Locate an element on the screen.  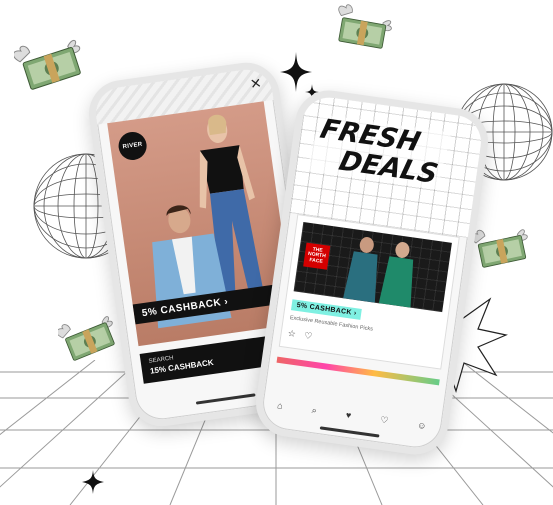
favorites-icon: ♡ is located at coordinates (384, 420).